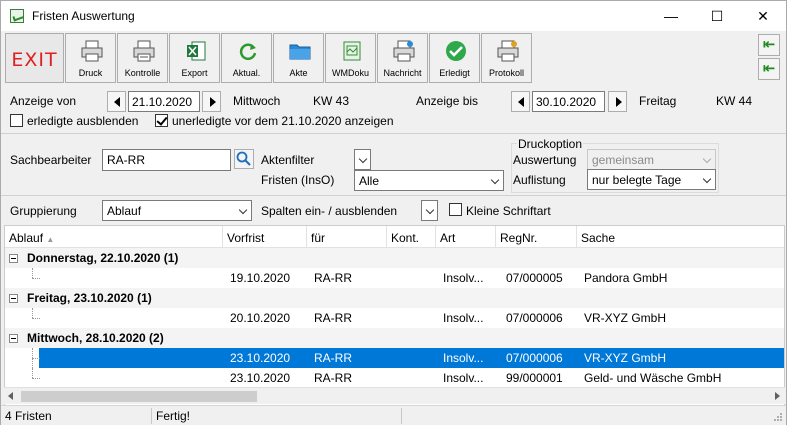 This screenshot has height=425, width=787. Describe the element at coordinates (550, 144) in the screenshot. I see `print-option-title: Druckoption` at that location.